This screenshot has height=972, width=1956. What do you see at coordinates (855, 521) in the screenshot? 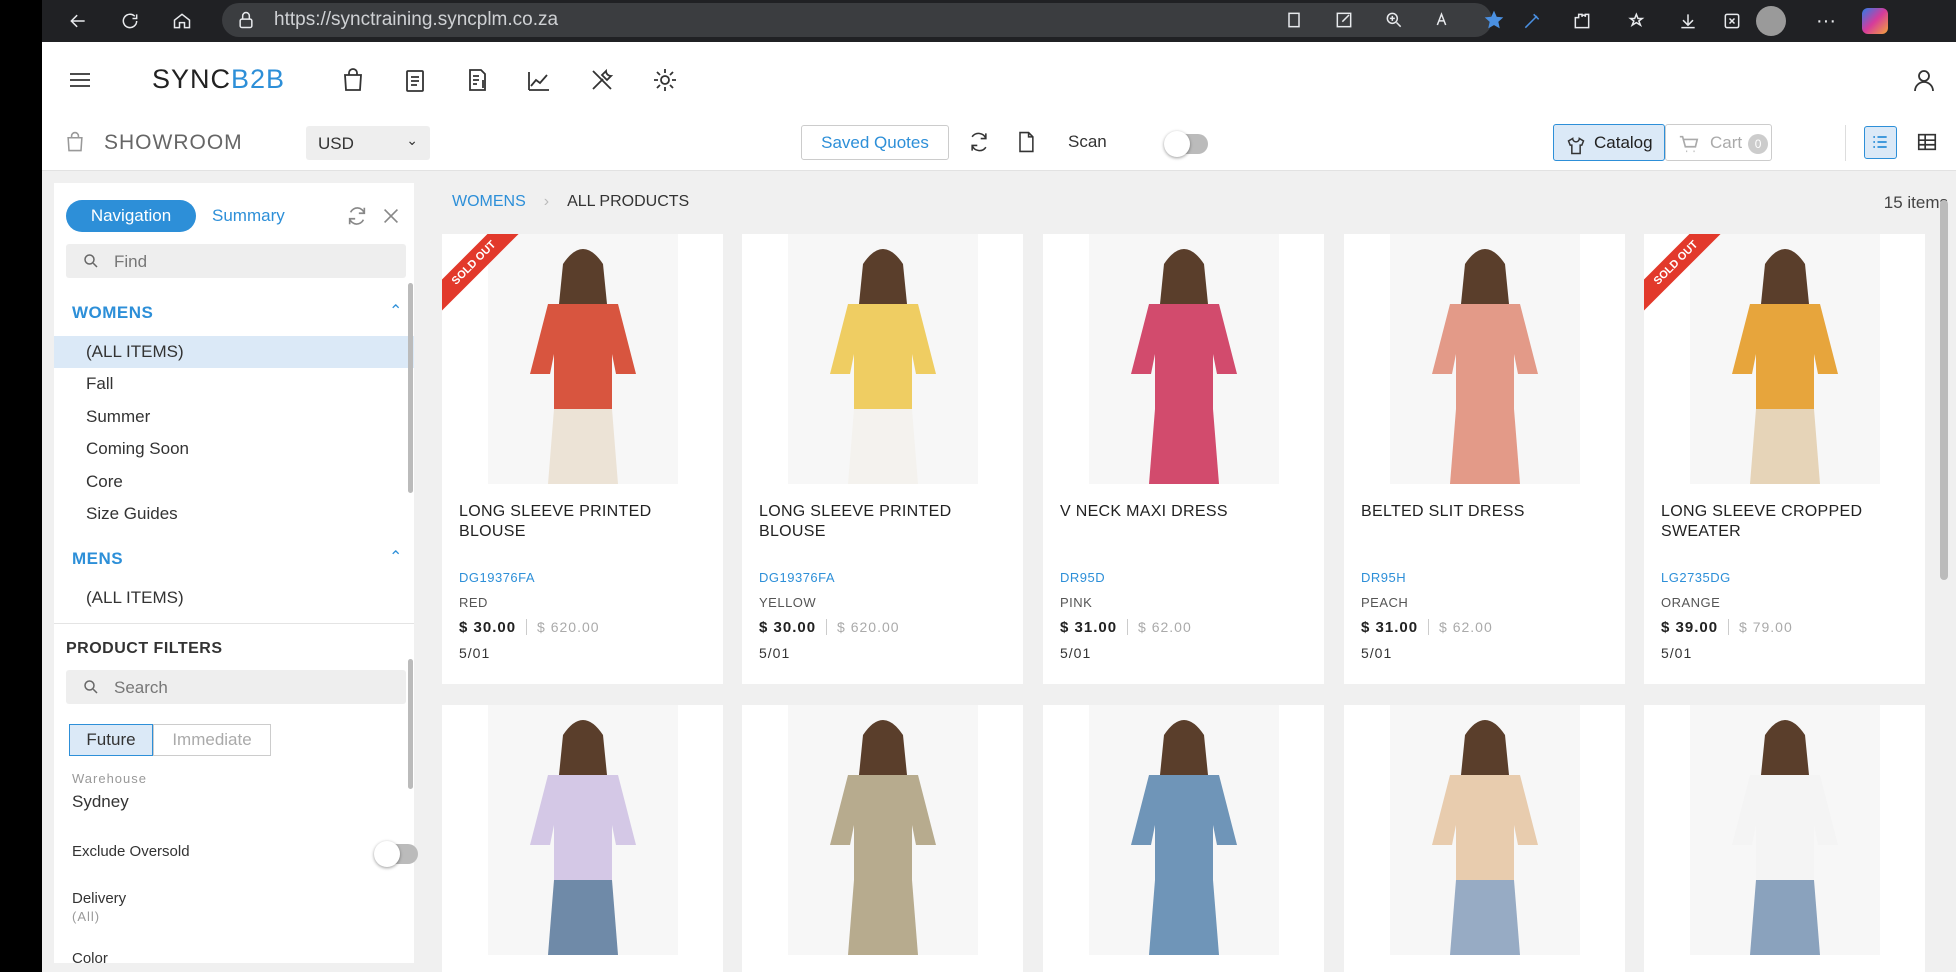
I see `product-name: LONG SLEEVE PRINTED BLOUSE` at bounding box center [855, 521].